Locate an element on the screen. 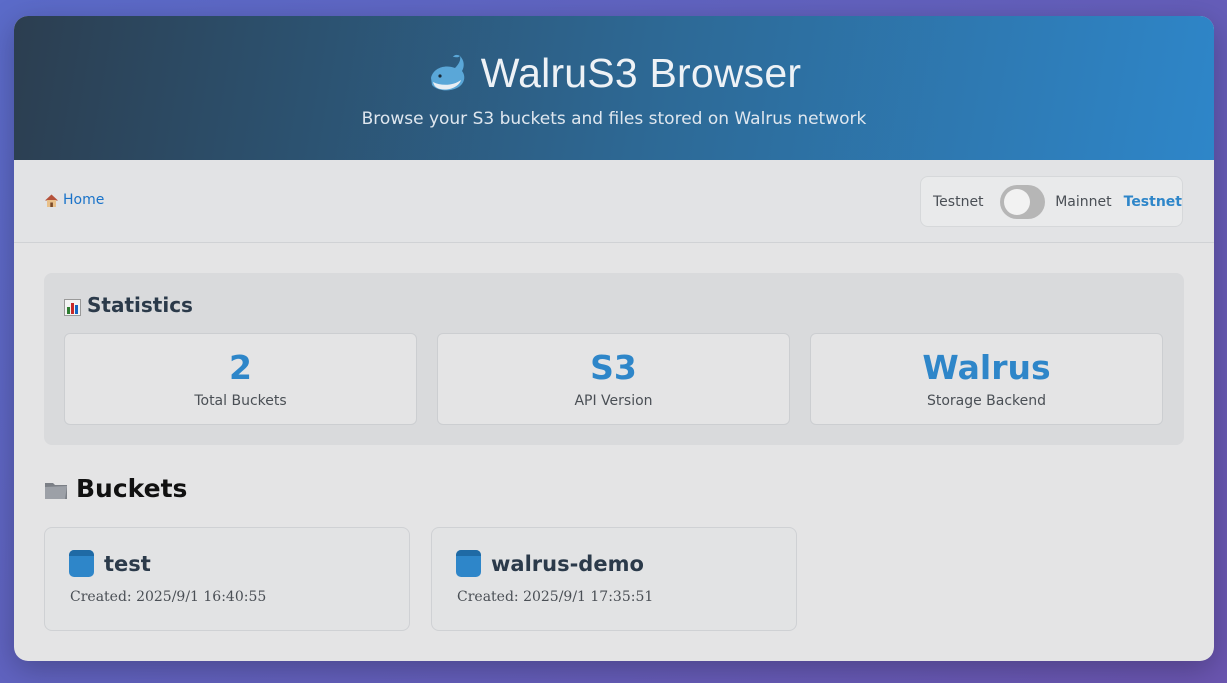  bucket-name-row: walrus-demo is located at coordinates (550, 563).